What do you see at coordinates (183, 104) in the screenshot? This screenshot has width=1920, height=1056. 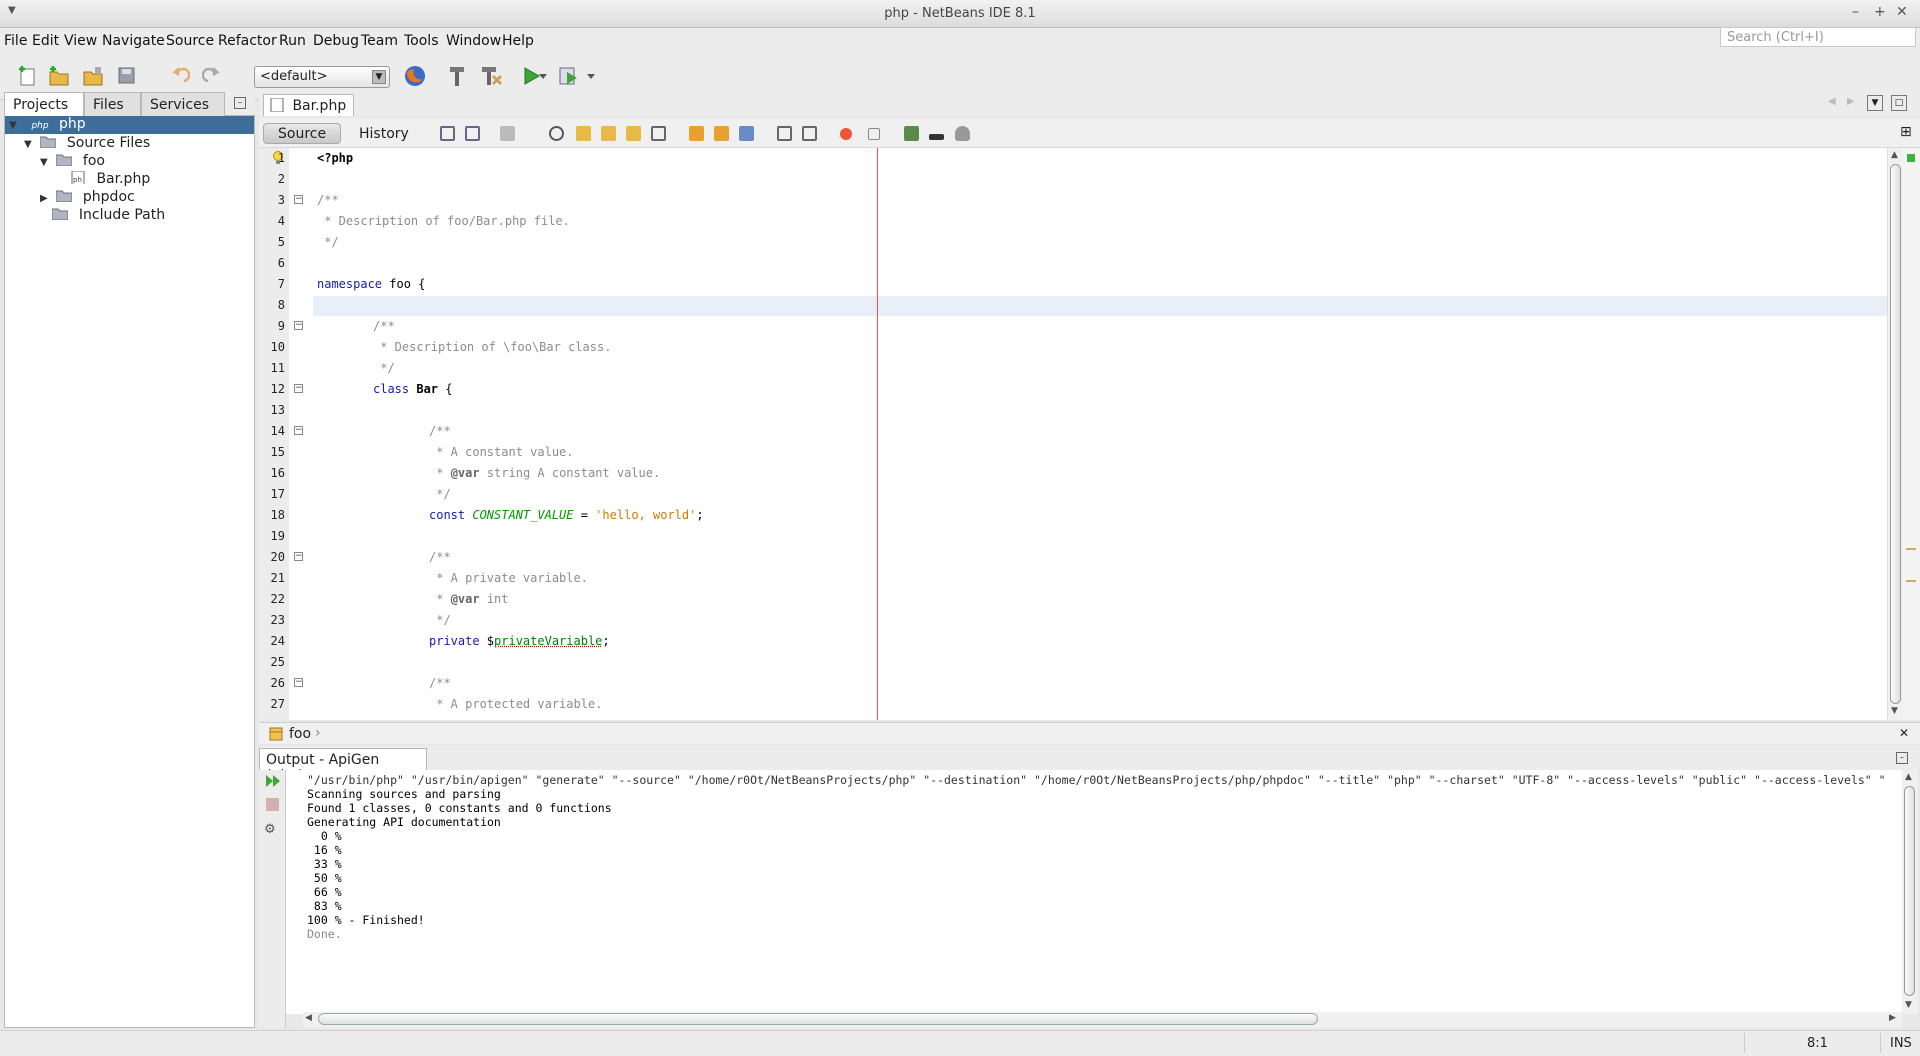 I see `tab-services: Services` at bounding box center [183, 104].